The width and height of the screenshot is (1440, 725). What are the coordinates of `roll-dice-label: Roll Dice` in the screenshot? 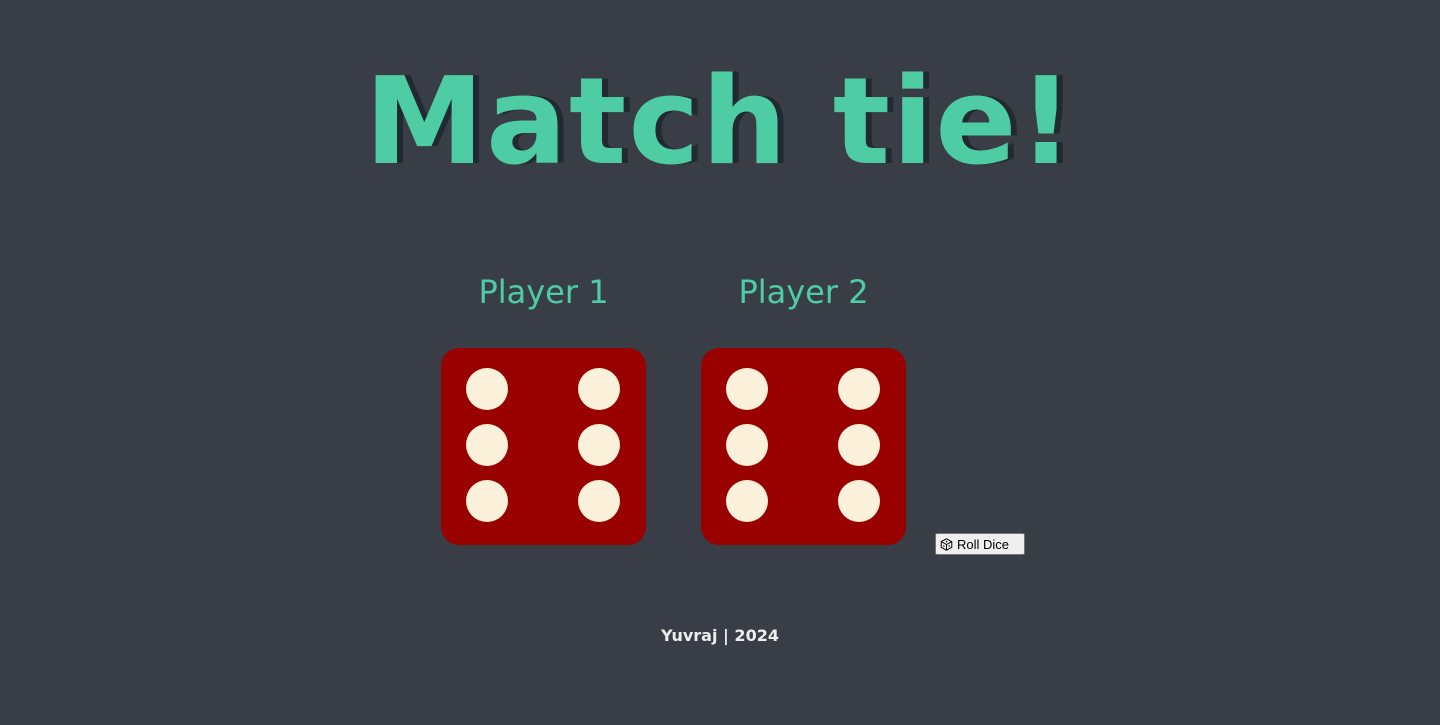 It's located at (983, 544).